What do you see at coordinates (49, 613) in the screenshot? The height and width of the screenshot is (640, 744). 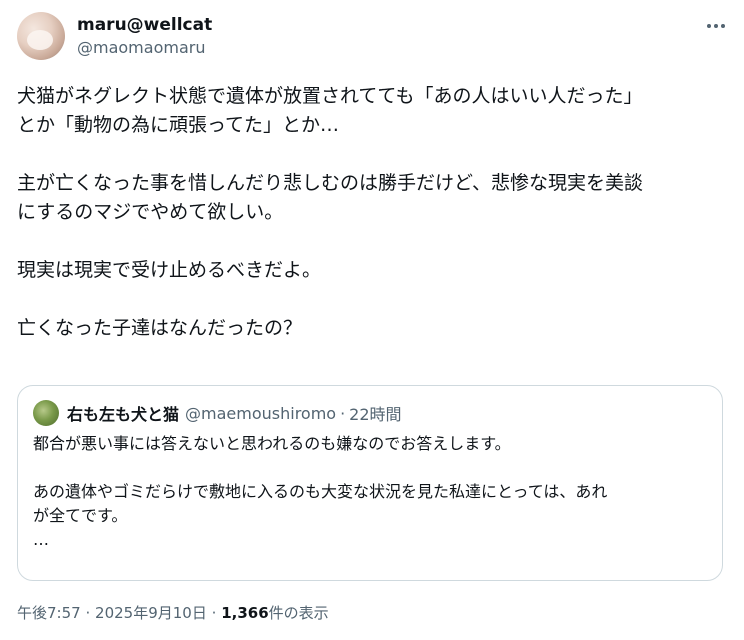 I see `tweet-time: 午後7:57` at bounding box center [49, 613].